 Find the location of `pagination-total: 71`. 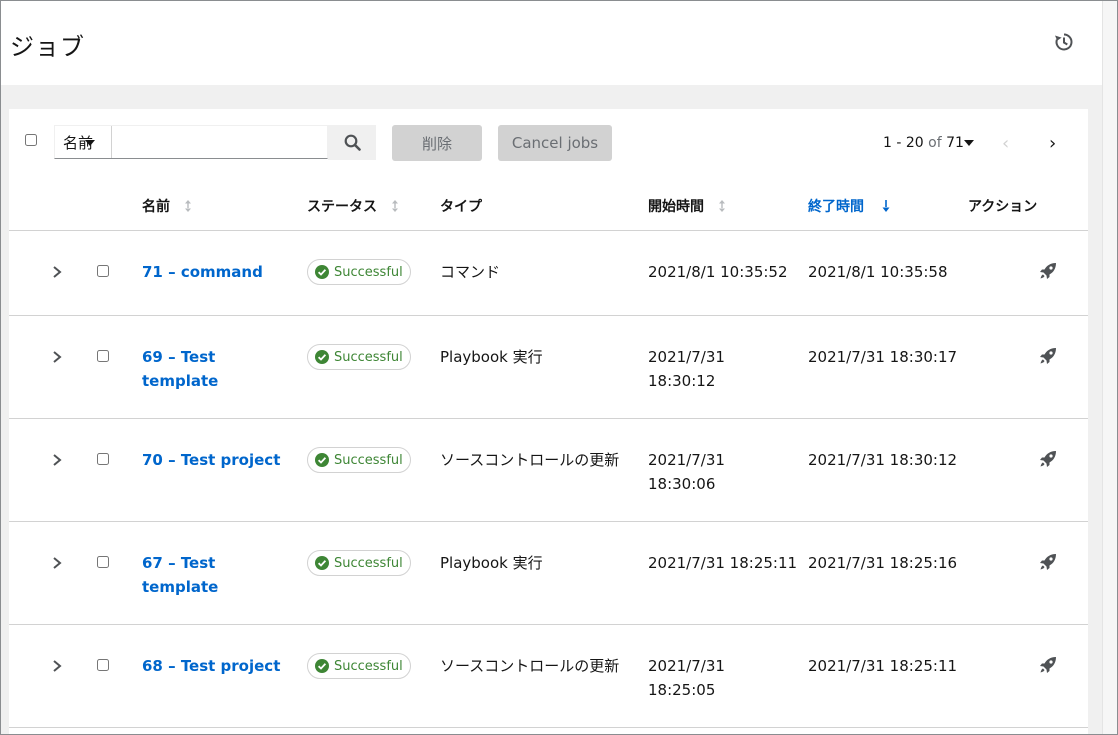

pagination-total: 71 is located at coordinates (955, 143).